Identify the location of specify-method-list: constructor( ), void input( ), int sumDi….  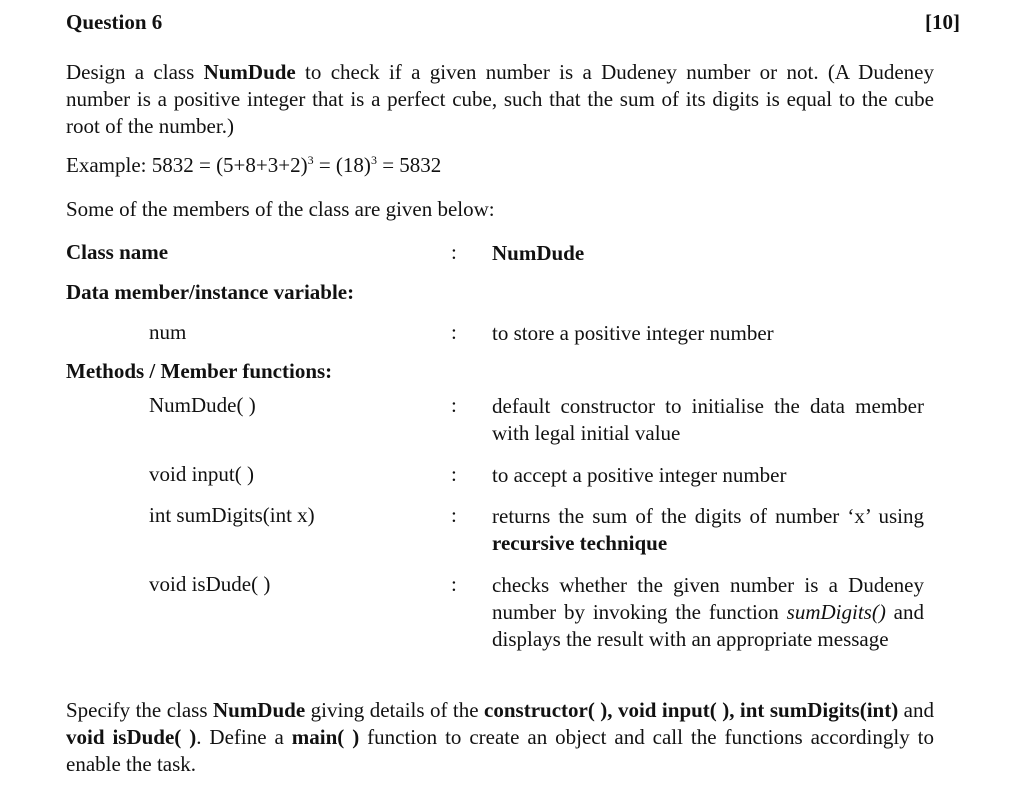
(691, 710).